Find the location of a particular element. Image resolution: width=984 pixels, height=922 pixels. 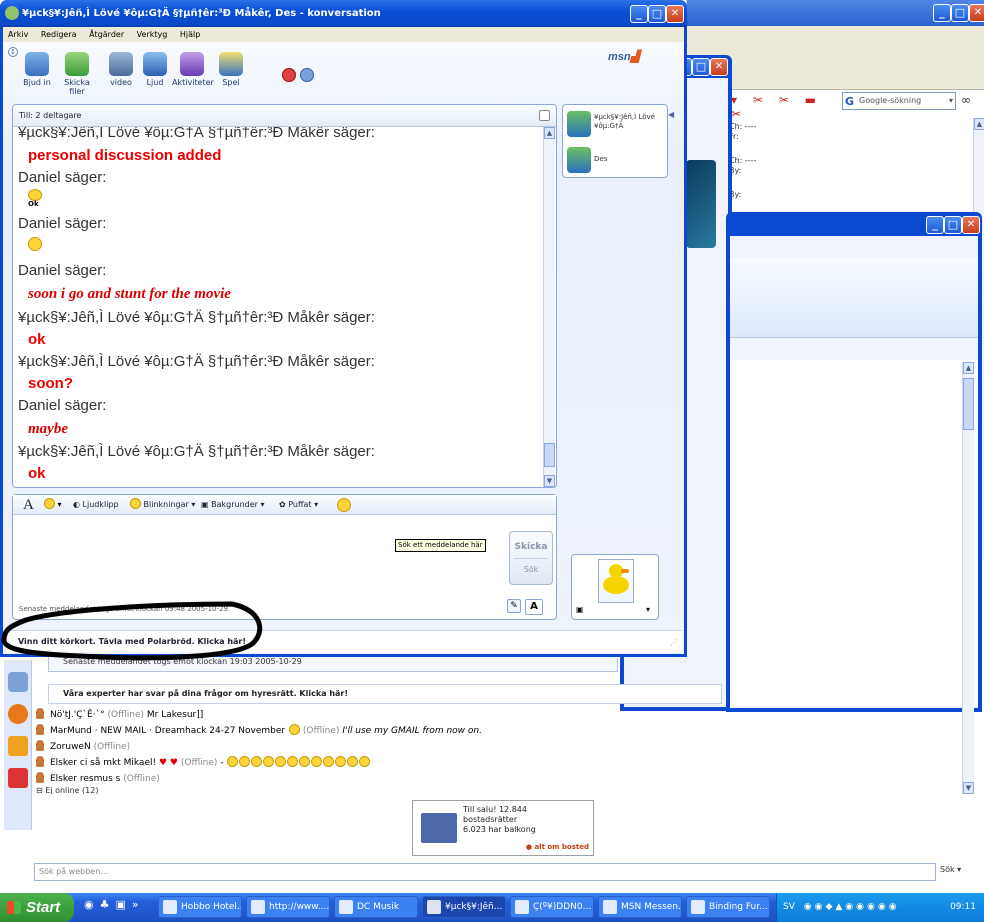

browser-icon: ◉ is located at coordinates (92, 904).